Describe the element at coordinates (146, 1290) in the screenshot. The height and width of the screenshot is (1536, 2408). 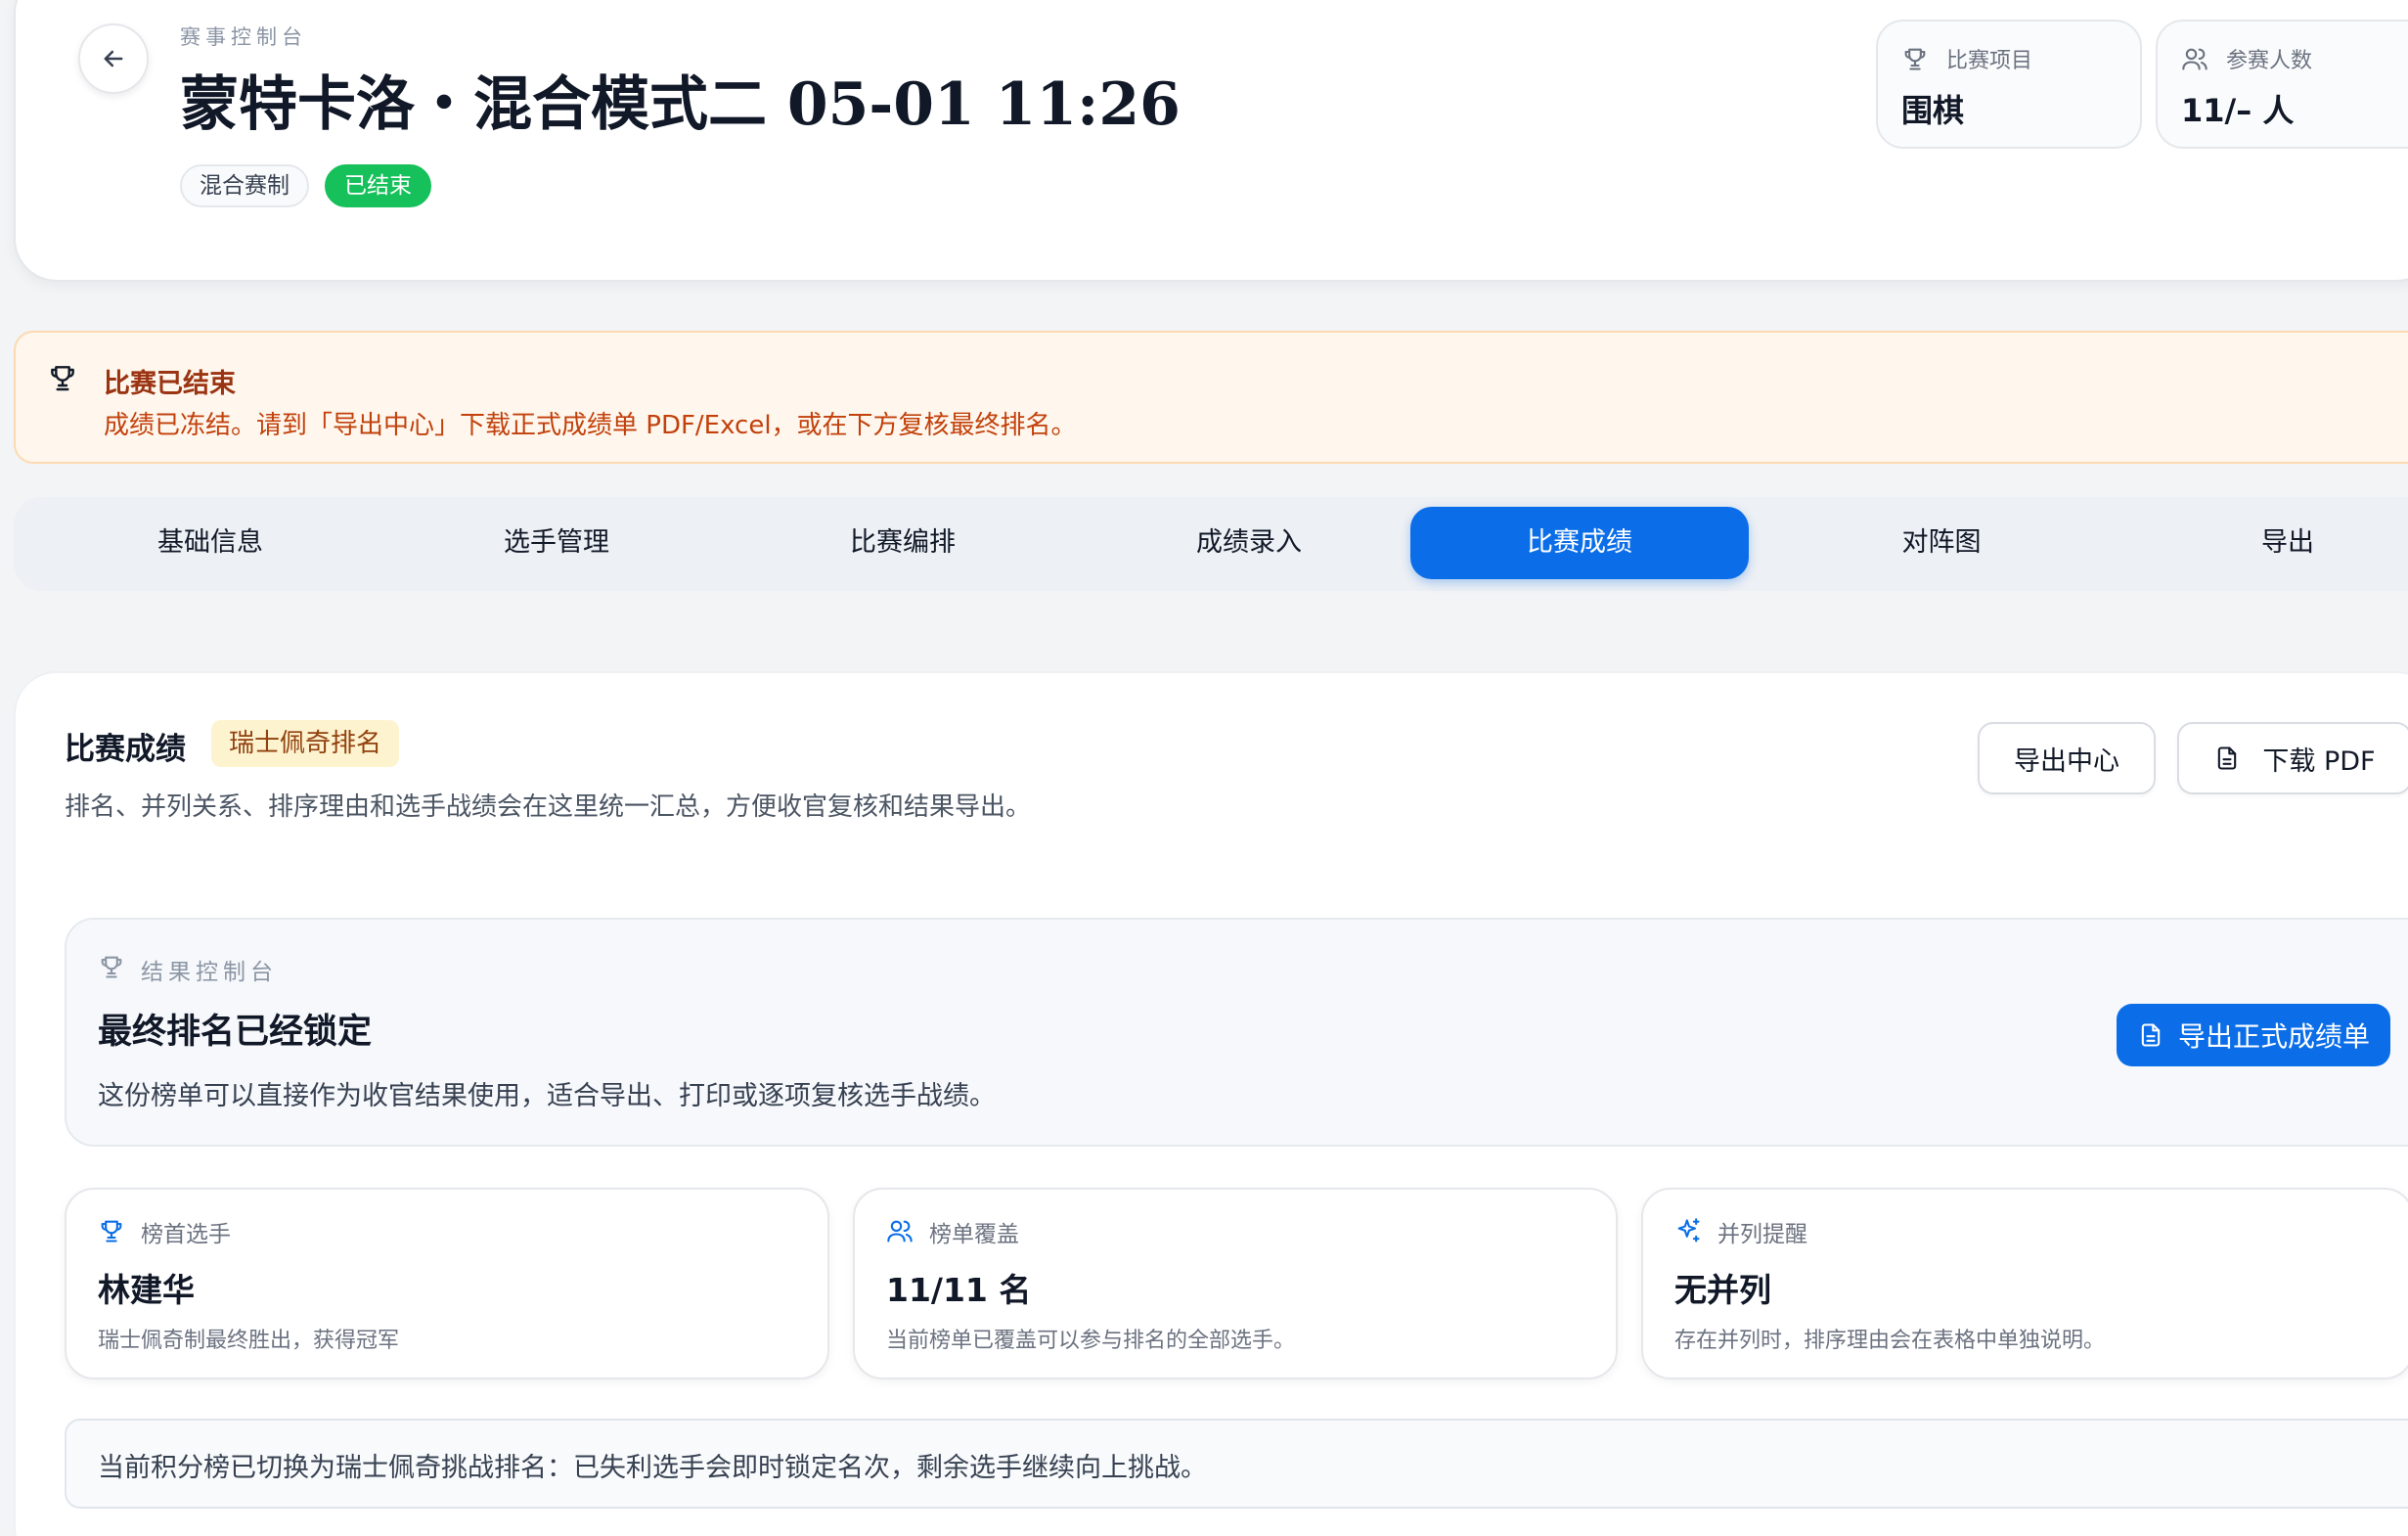
I see `summary-value: 林建华` at that location.